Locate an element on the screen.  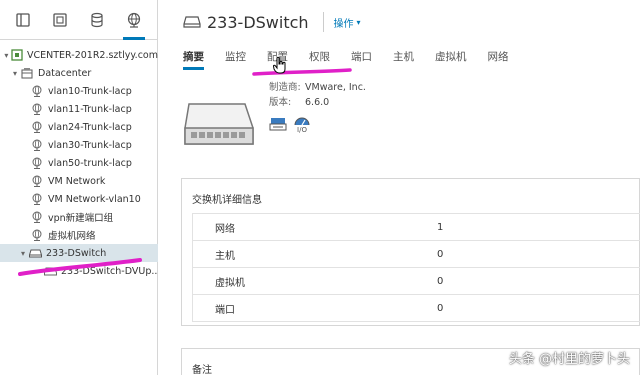
tree-item-label: 虚拟机网络 is located at coordinates (72, 236).